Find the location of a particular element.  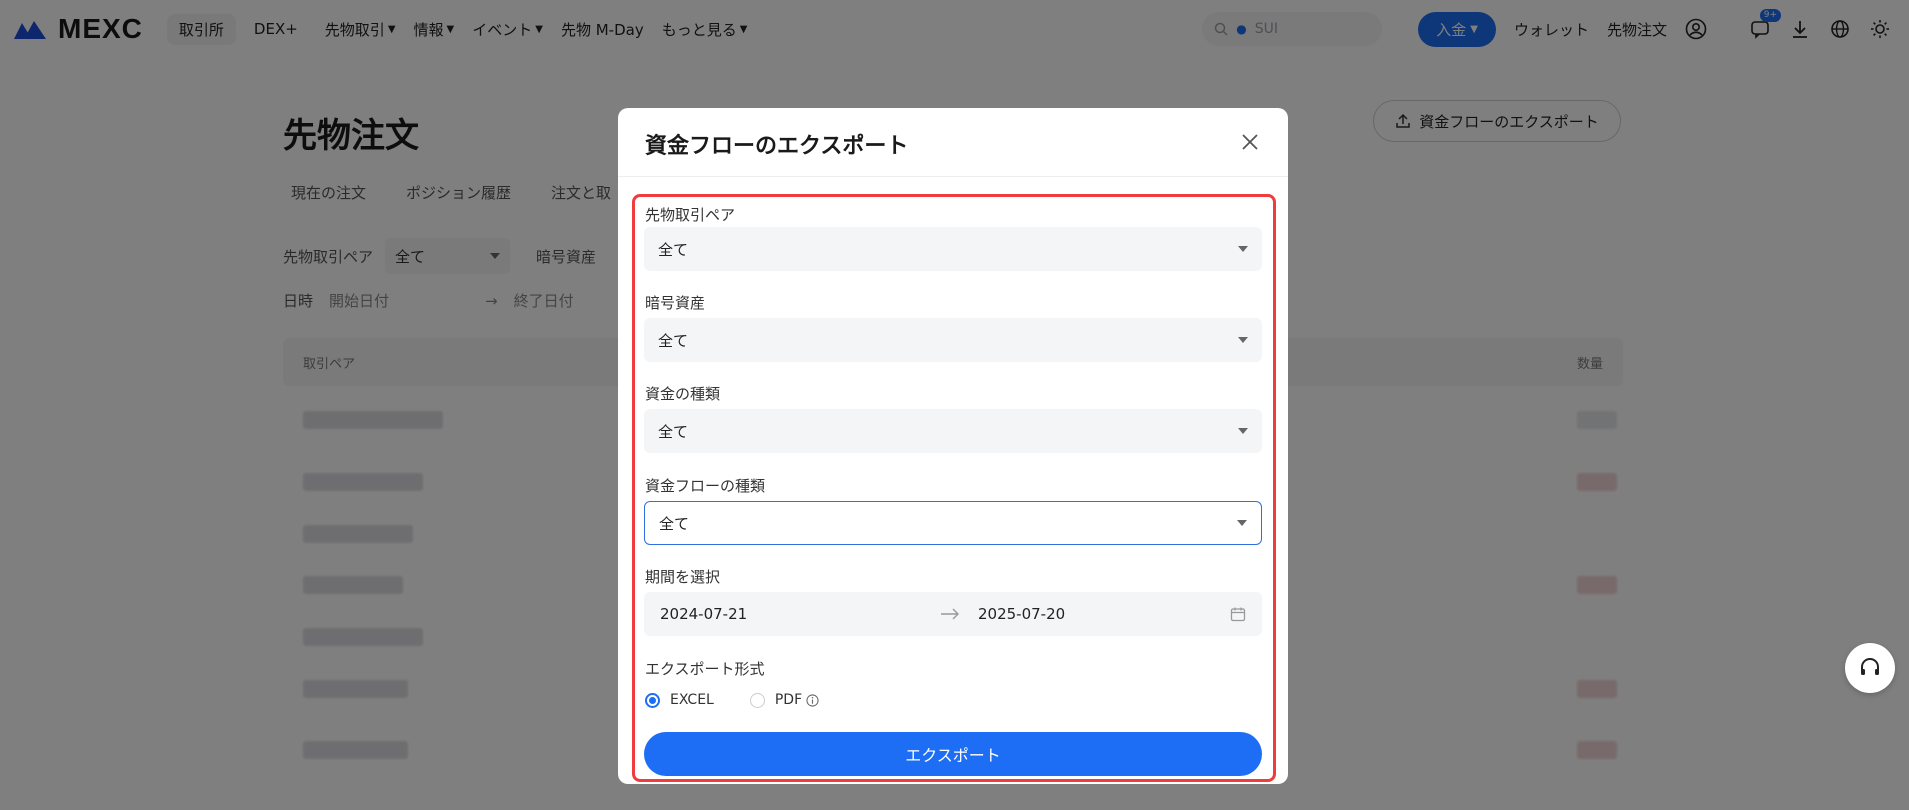

fund-type-select: 全て is located at coordinates (953, 431).